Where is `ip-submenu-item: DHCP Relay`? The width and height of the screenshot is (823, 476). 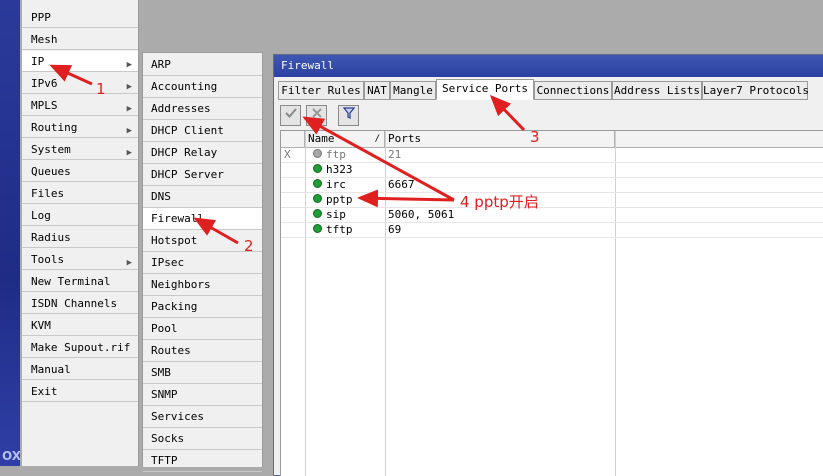 ip-submenu-item: DHCP Relay is located at coordinates (202, 153).